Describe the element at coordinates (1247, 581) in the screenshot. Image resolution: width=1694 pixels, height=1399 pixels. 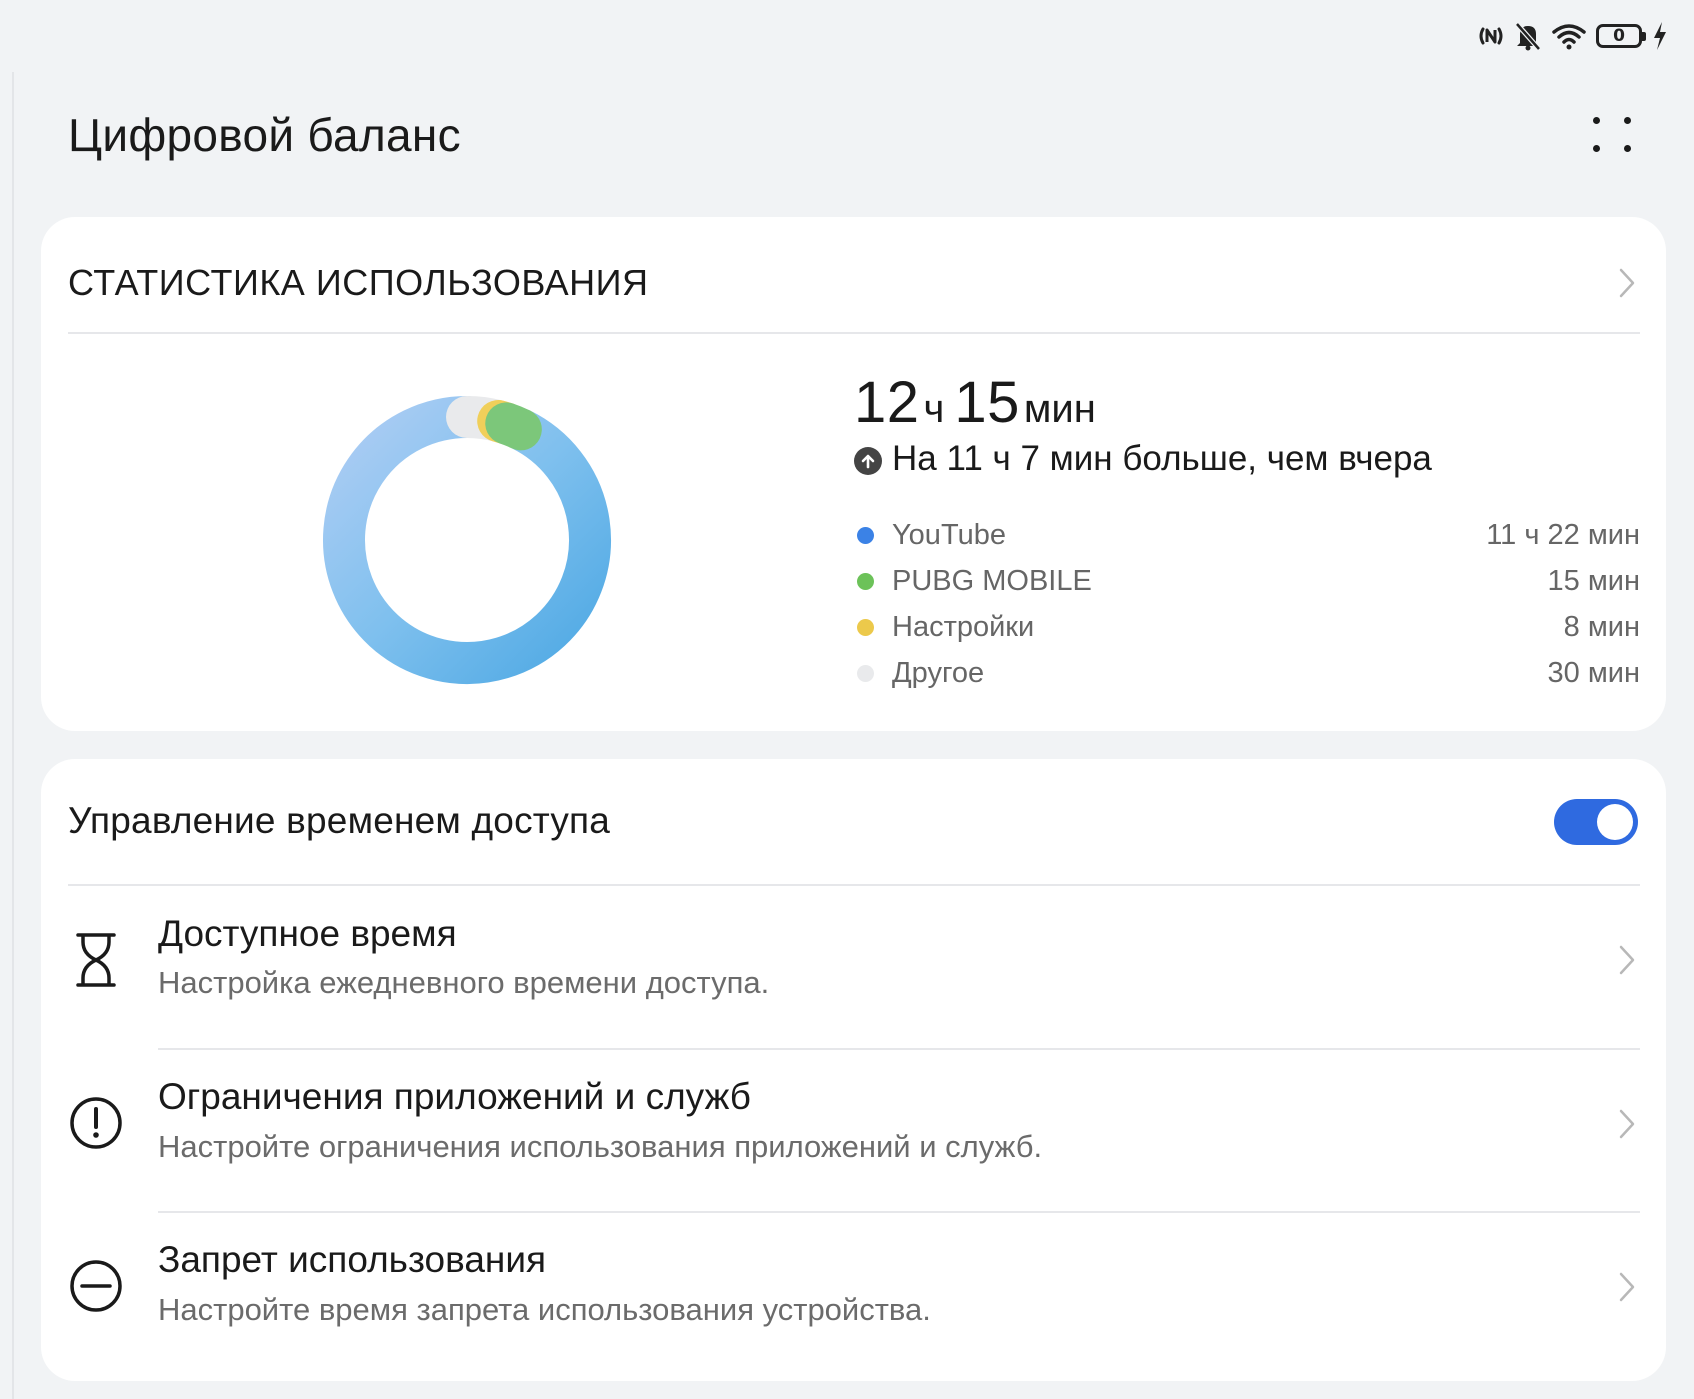
I see `legend-item: PUBG MOBILE 15 мин` at that location.